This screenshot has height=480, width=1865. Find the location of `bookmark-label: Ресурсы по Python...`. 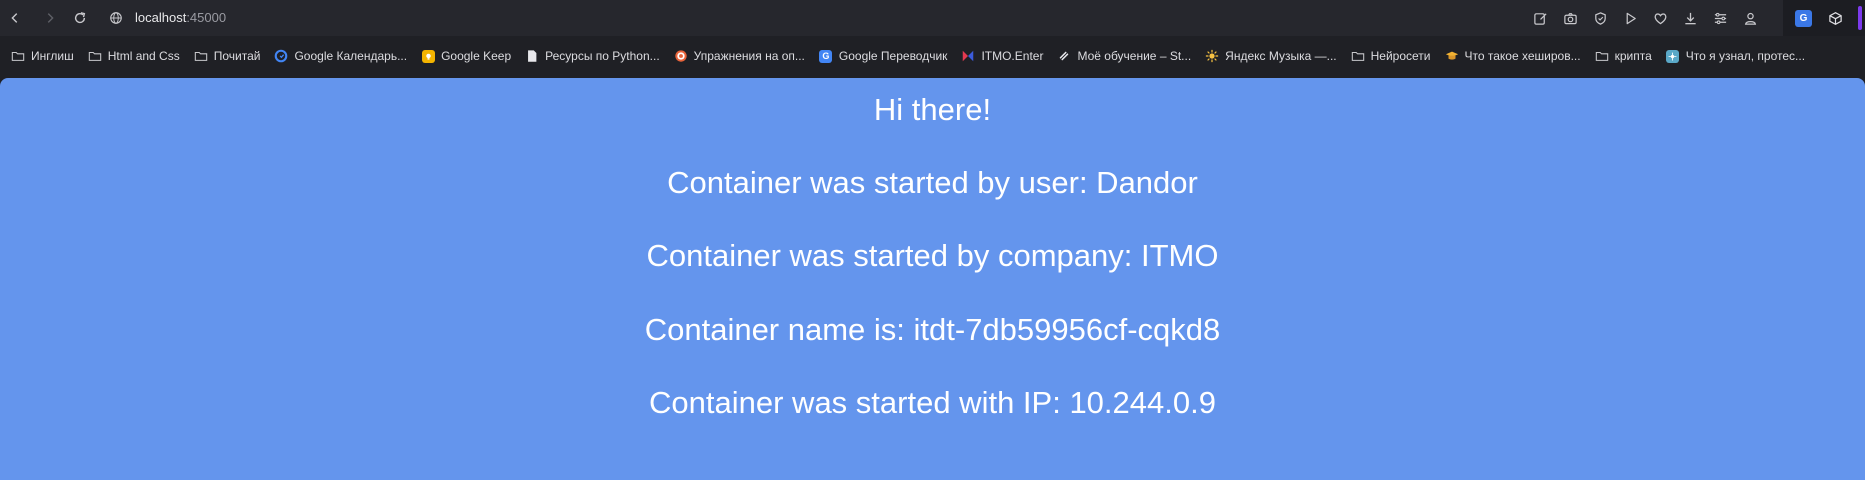

bookmark-label: Ресурсы по Python... is located at coordinates (602, 56).